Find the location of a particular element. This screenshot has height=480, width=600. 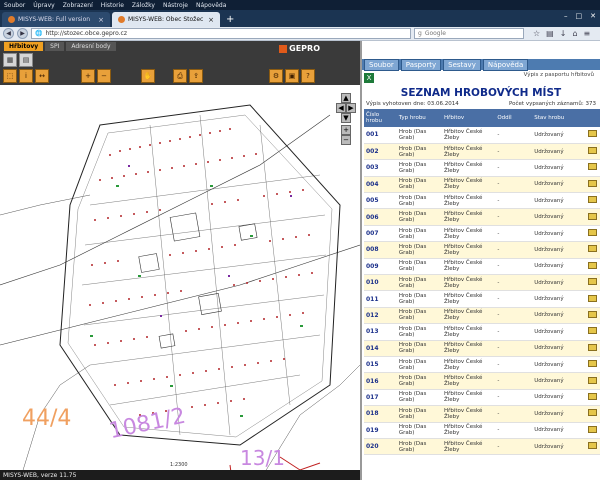

browser-tab-stozec: MISYS-WEB: Obec Stožec × is located at coordinates (166, 19).